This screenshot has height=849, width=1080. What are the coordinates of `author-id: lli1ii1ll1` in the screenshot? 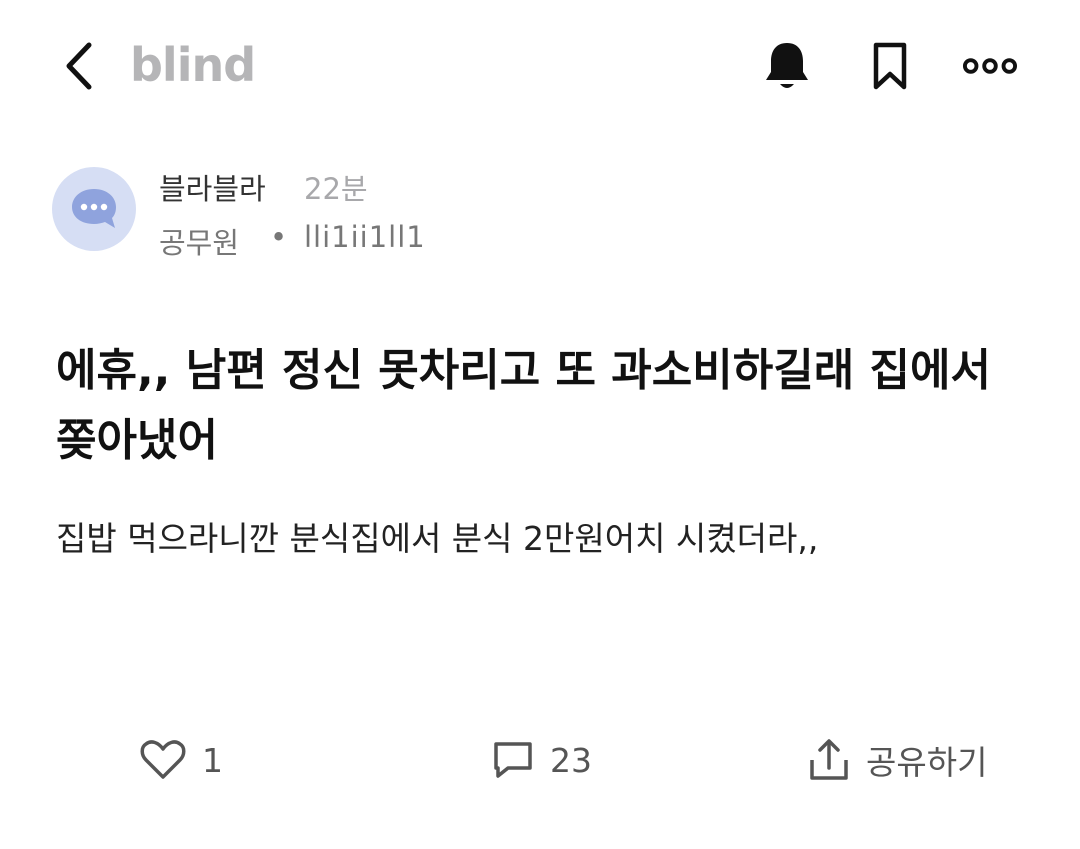 It's located at (365, 237).